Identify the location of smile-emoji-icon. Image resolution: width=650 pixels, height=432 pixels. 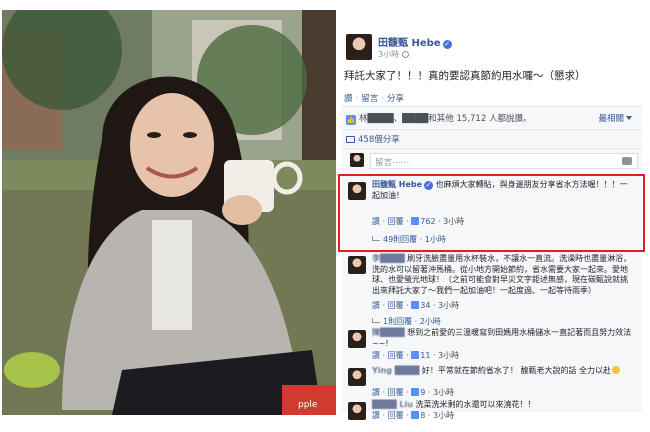
(616, 370).